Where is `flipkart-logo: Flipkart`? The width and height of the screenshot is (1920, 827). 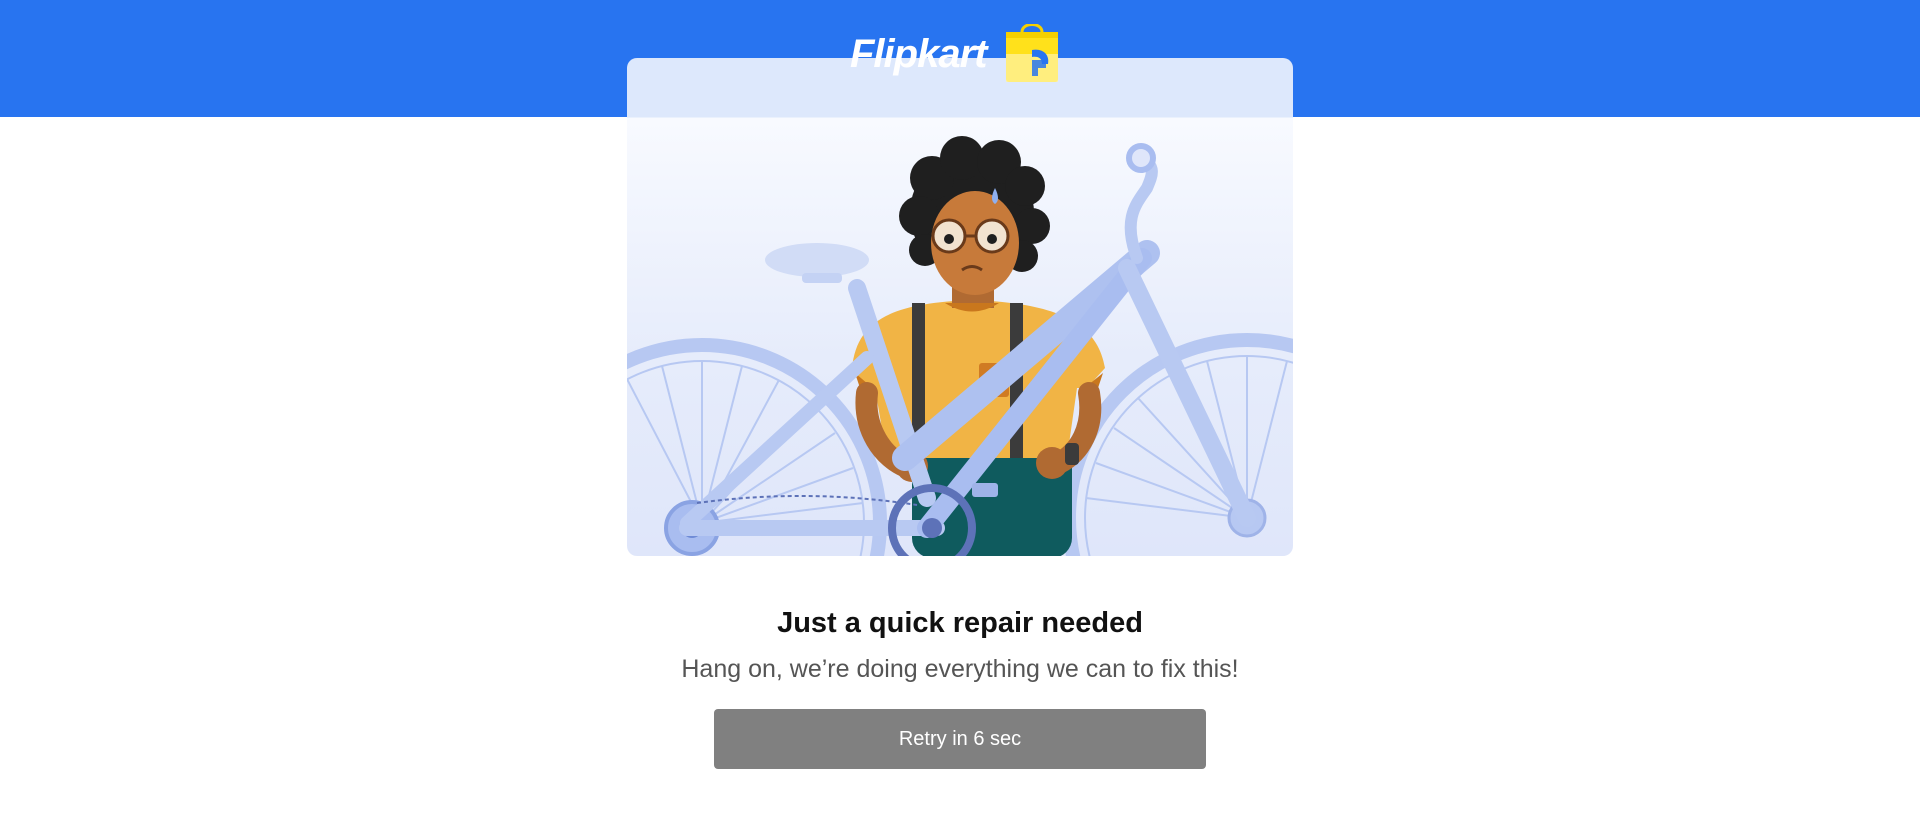 flipkart-logo: Flipkart is located at coordinates (956, 54).